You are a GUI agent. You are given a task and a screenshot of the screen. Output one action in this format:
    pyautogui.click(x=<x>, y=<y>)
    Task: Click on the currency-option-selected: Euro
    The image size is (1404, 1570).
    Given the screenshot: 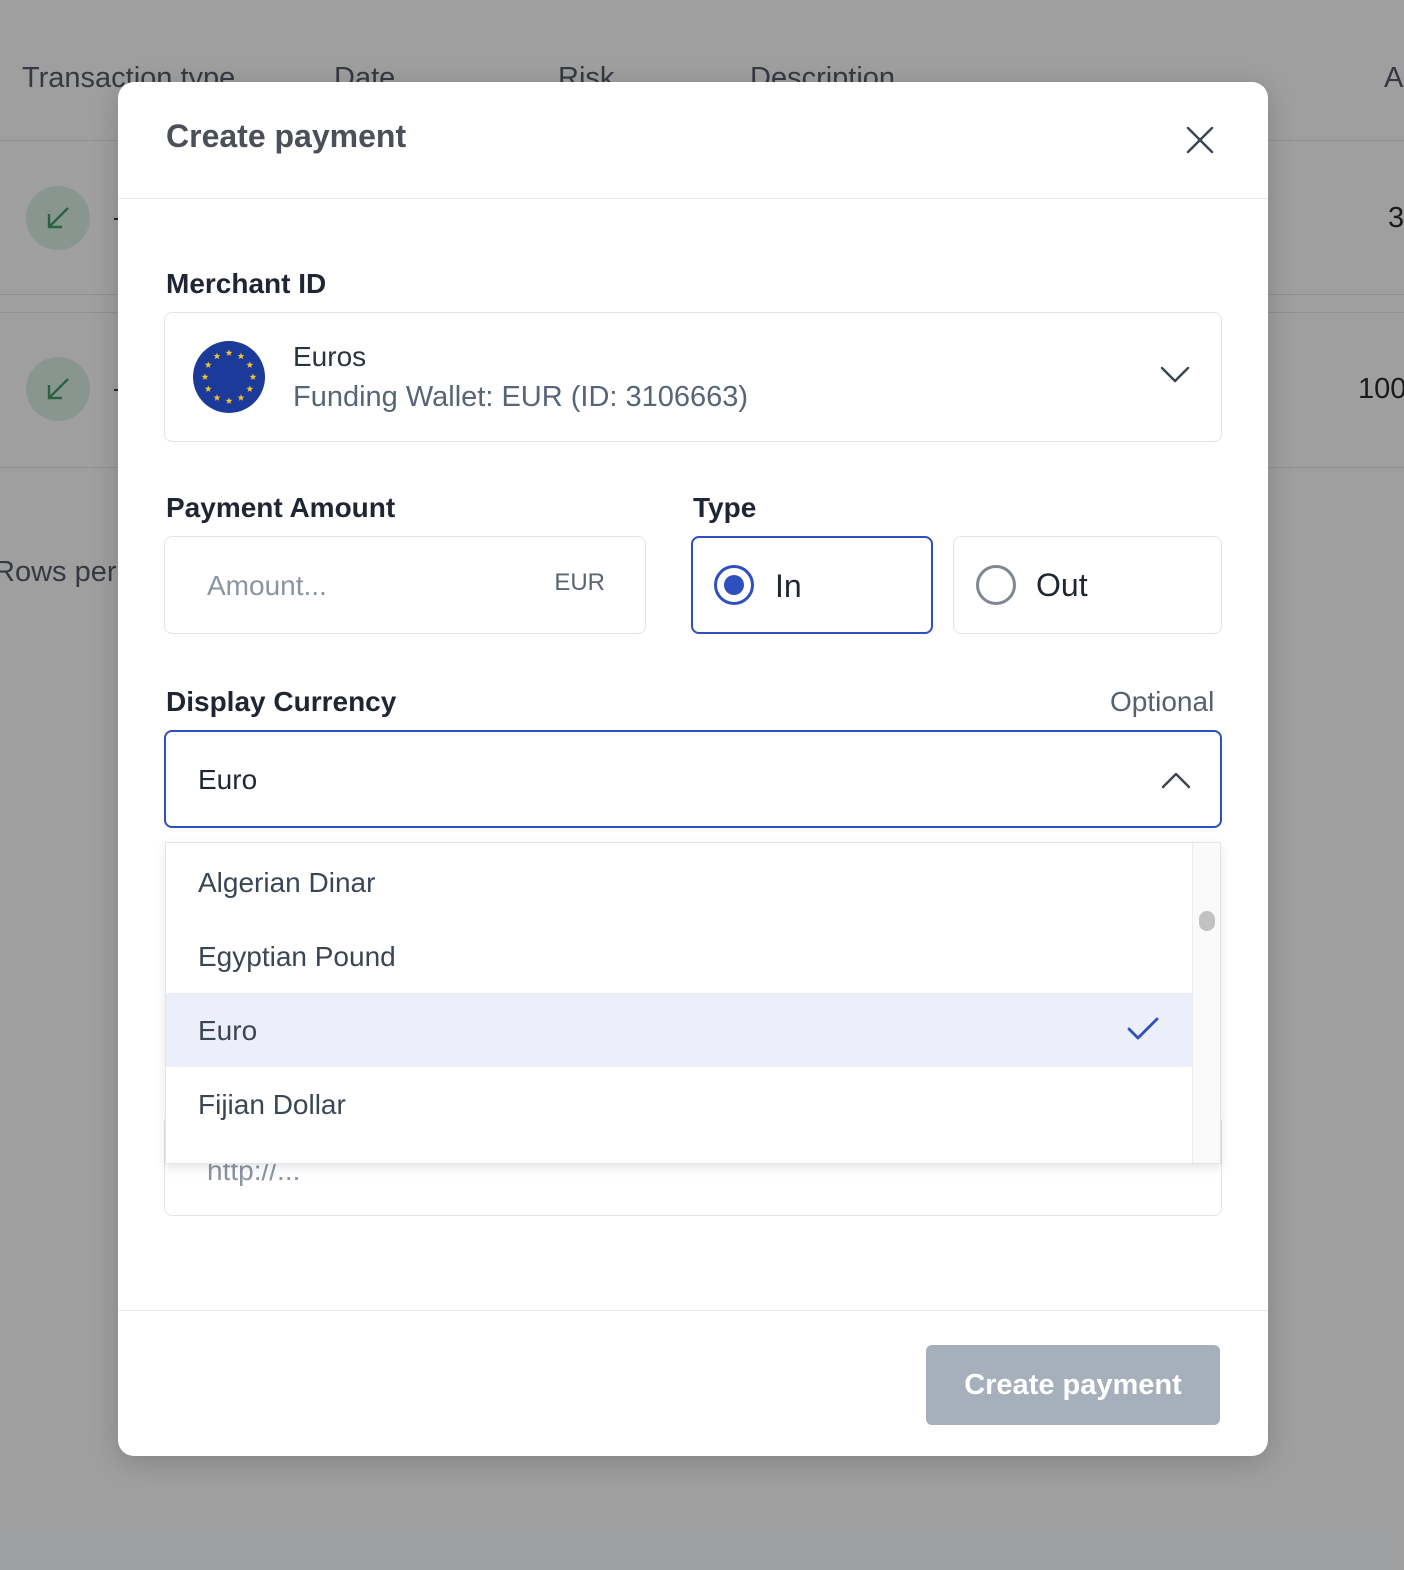 What is the action you would take?
    pyautogui.click(x=679, y=1030)
    